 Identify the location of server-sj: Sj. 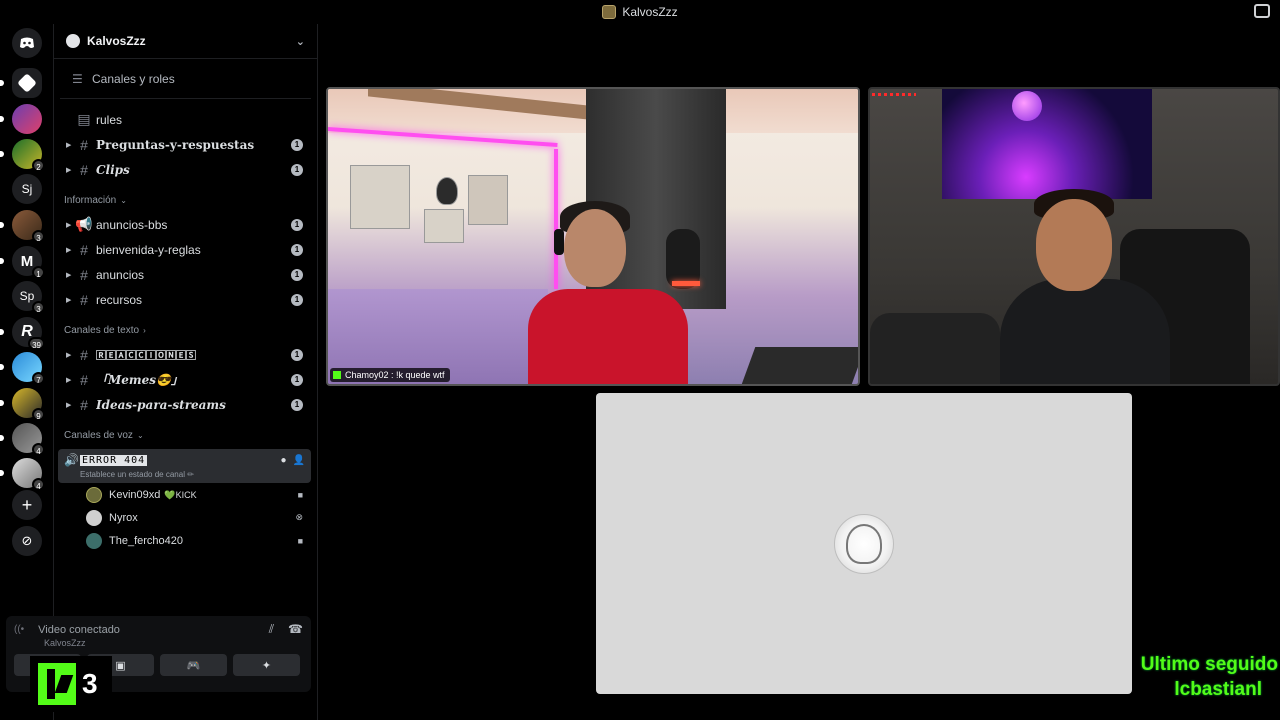
(27, 189).